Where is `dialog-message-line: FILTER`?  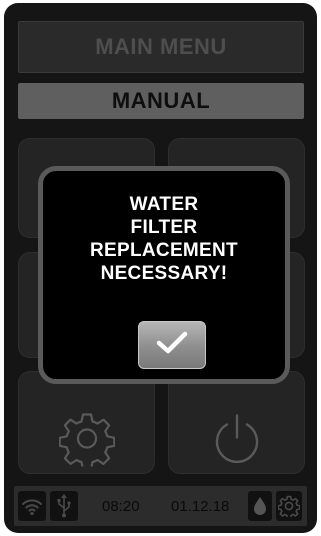 dialog-message-line: FILTER is located at coordinates (164, 227).